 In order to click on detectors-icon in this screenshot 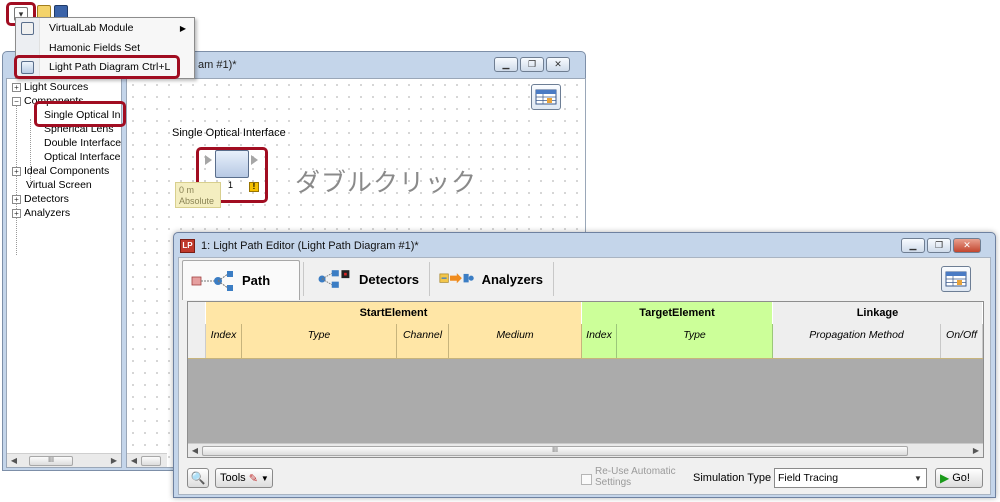, I will do `click(334, 279)`.